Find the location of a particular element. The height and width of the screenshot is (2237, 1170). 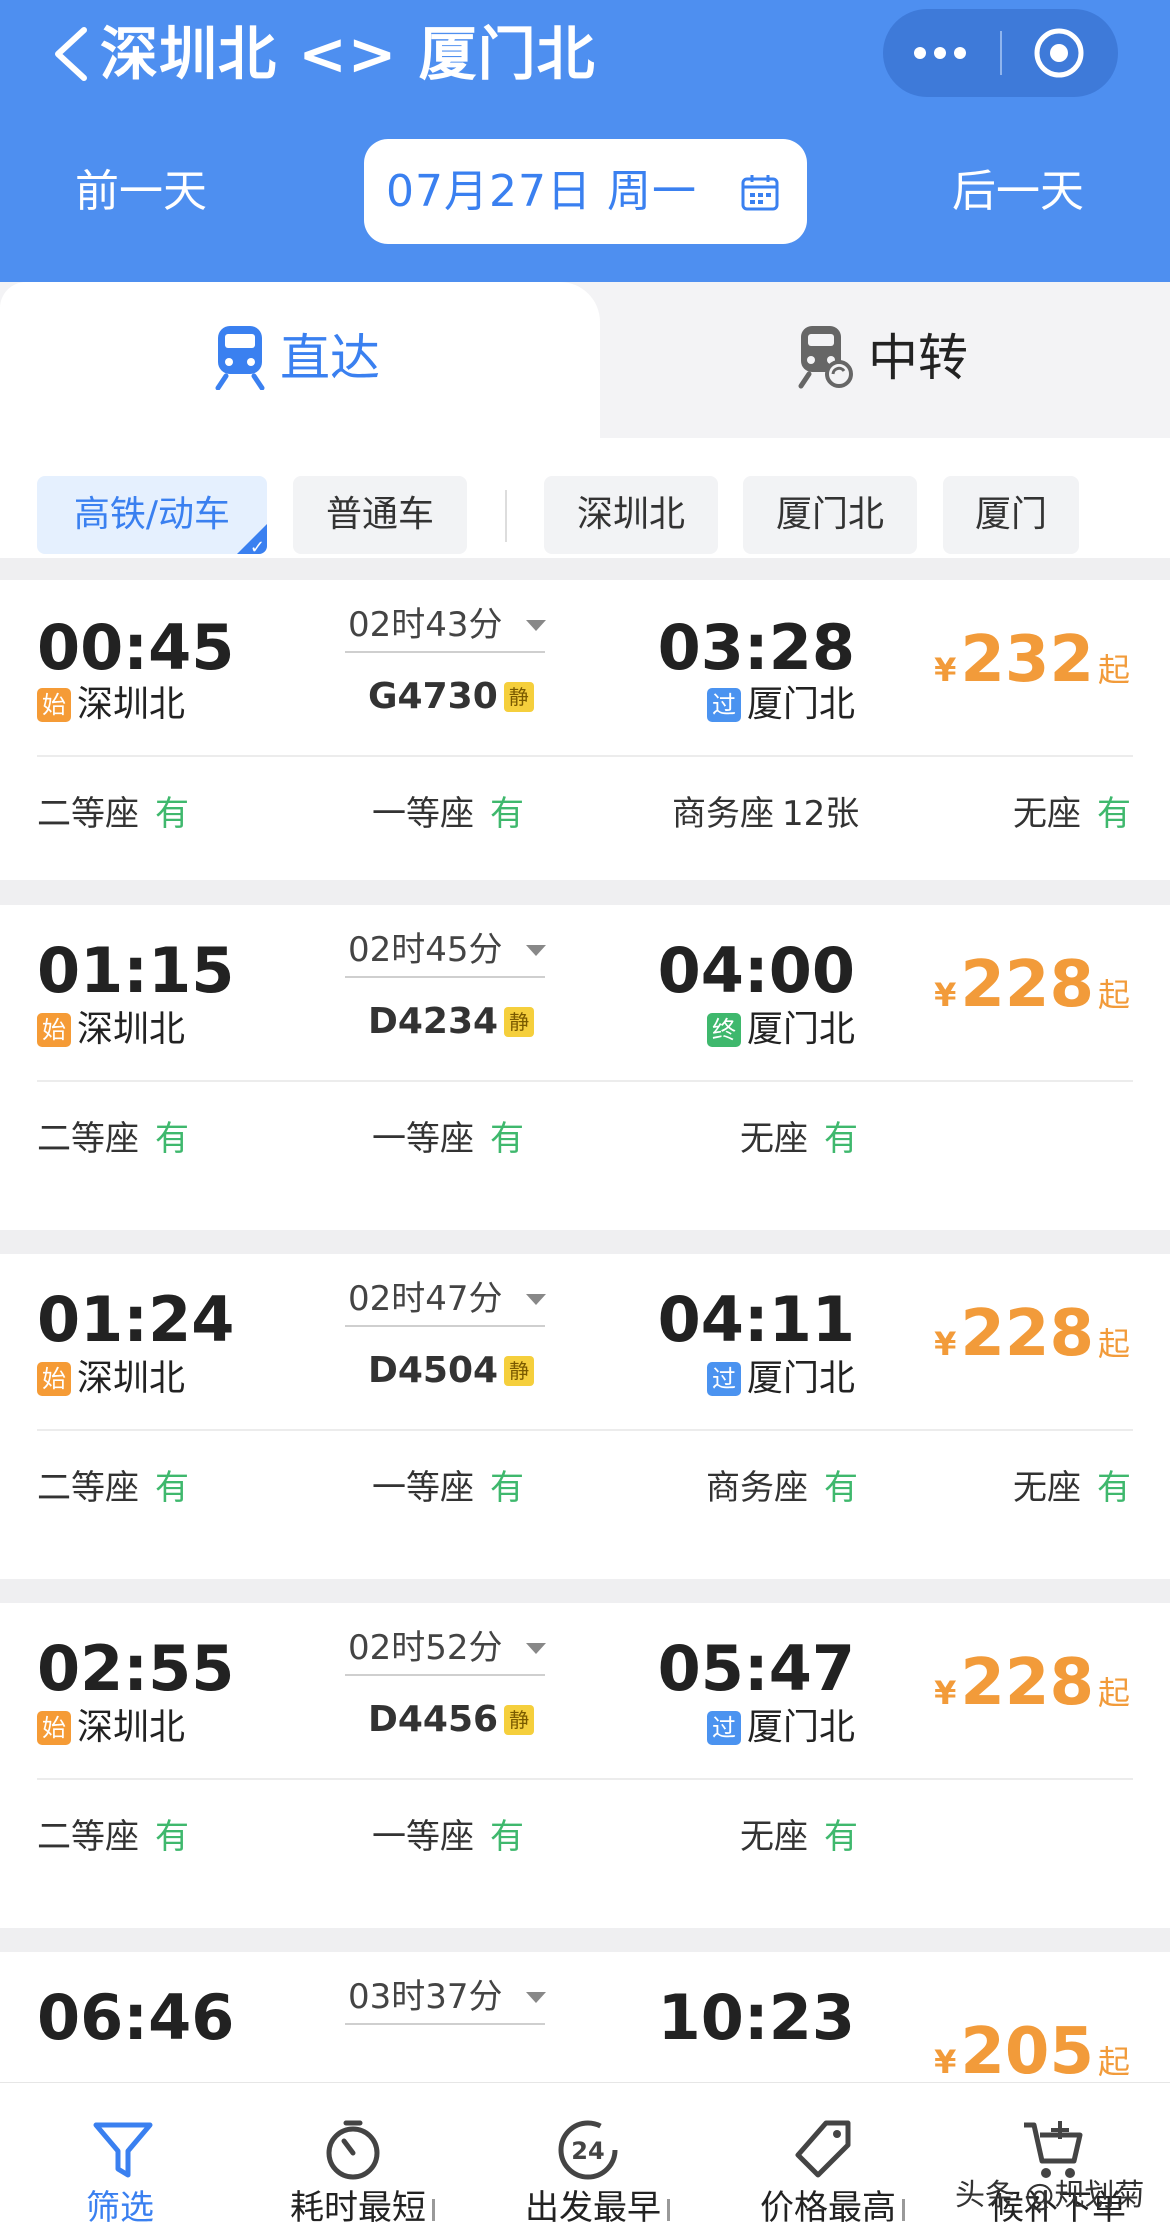

seat-name: 无座 is located at coordinates (774, 1139).